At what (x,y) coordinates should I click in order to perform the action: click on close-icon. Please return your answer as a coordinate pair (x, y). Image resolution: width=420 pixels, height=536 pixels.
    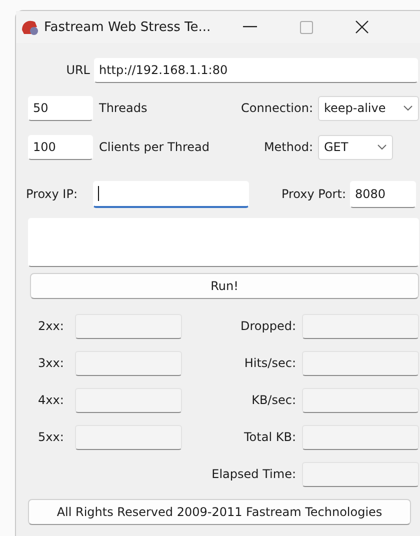
    Looking at the image, I should click on (362, 27).